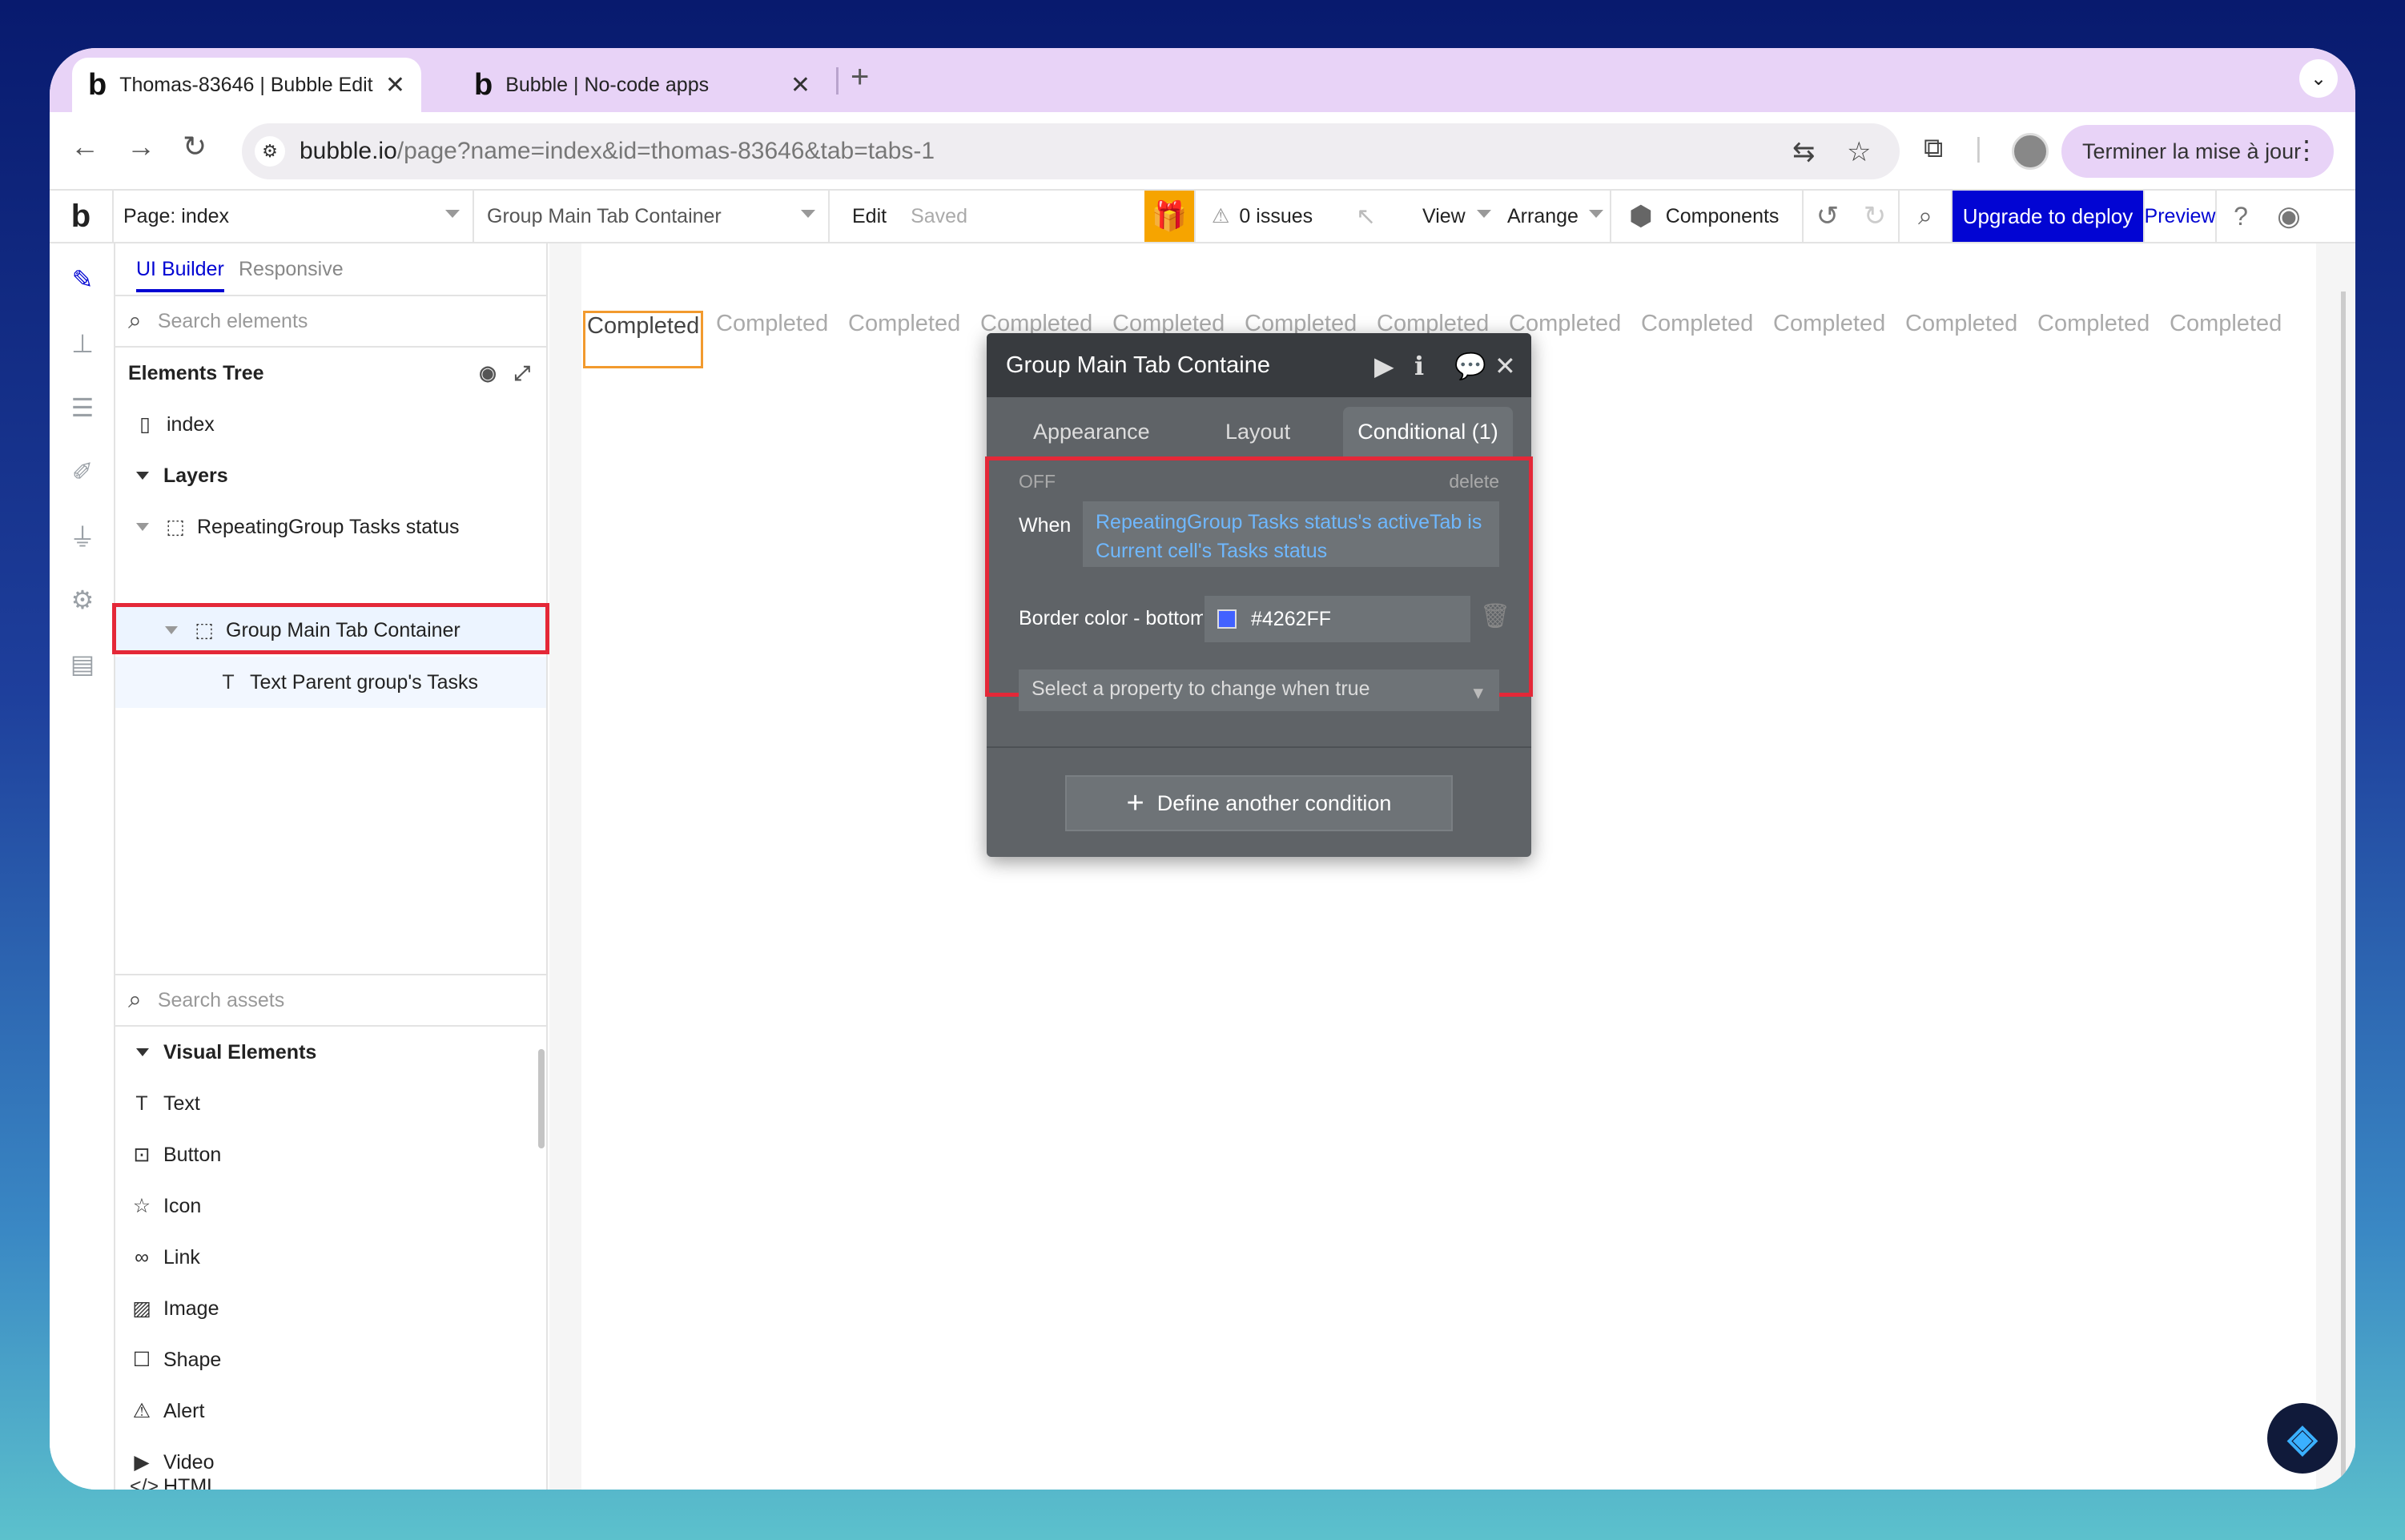 The height and width of the screenshot is (1540, 2405). I want to click on view-menu: View, so click(1455, 216).